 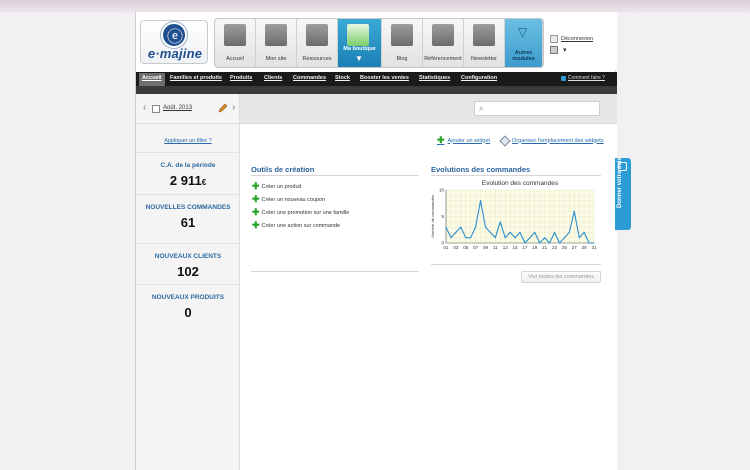 What do you see at coordinates (484, 35) in the screenshot?
I see `newsletter-icon` at bounding box center [484, 35].